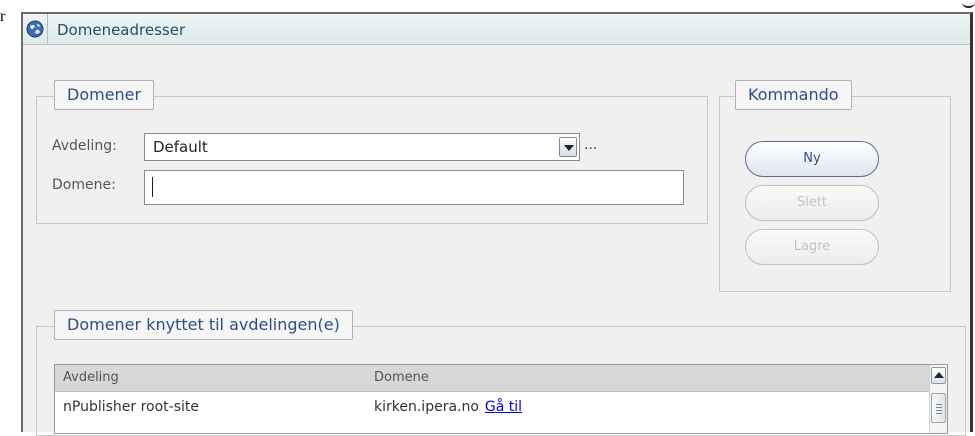 This screenshot has width=975, height=436. What do you see at coordinates (203, 325) in the screenshot?
I see `linked-domains-legend: Domener knyttet til avdelingen(e)` at bounding box center [203, 325].